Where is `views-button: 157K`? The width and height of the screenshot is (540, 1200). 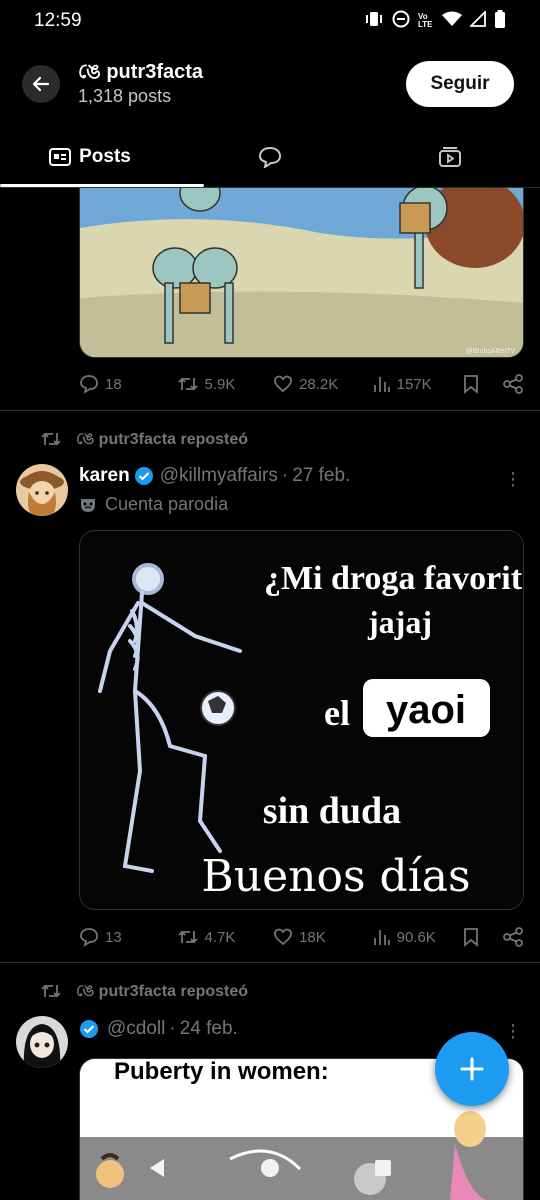 views-button: 157K is located at coordinates (418, 384).